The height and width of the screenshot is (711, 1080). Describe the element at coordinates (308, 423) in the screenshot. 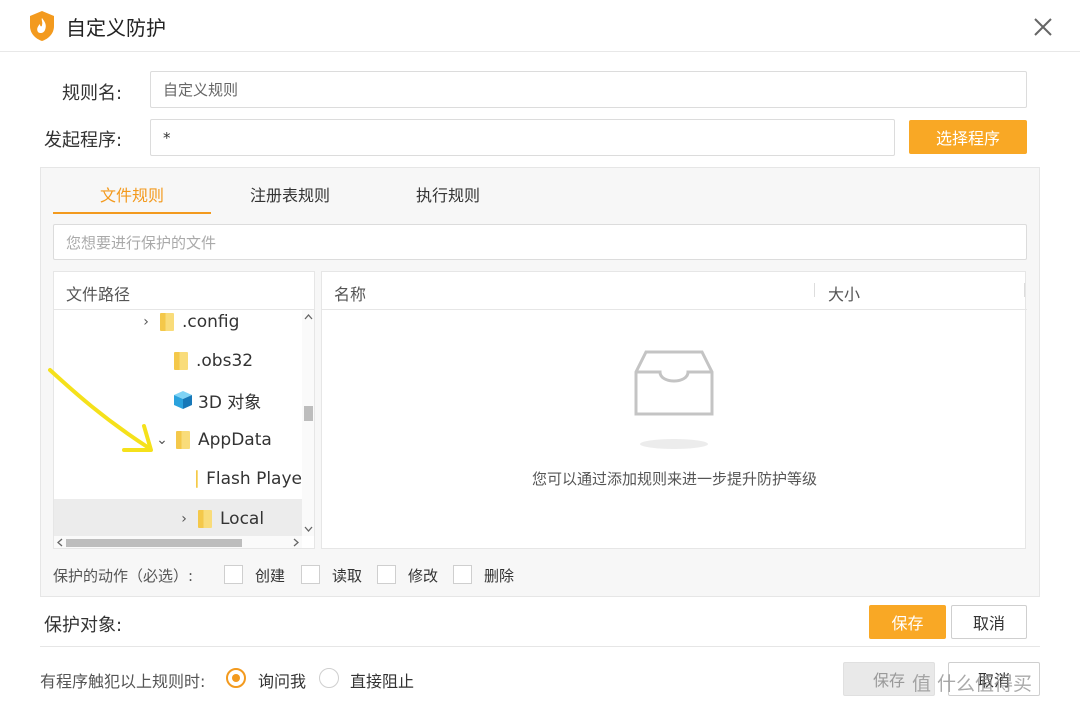

I see `tree-vertical-scrollbar` at that location.